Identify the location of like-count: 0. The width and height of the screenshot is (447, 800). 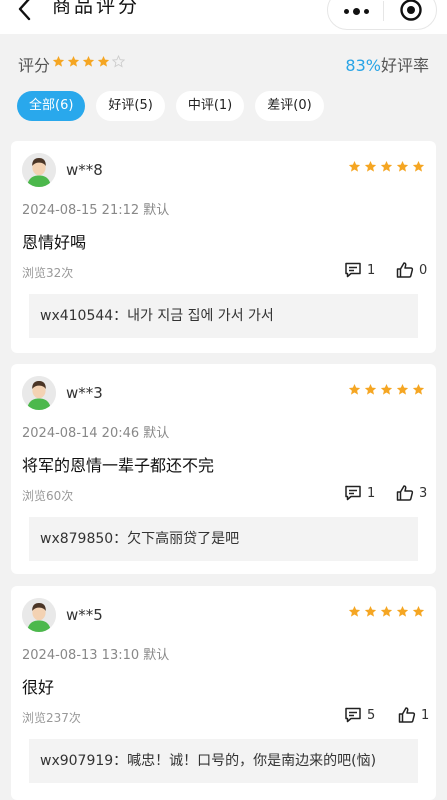
(423, 270).